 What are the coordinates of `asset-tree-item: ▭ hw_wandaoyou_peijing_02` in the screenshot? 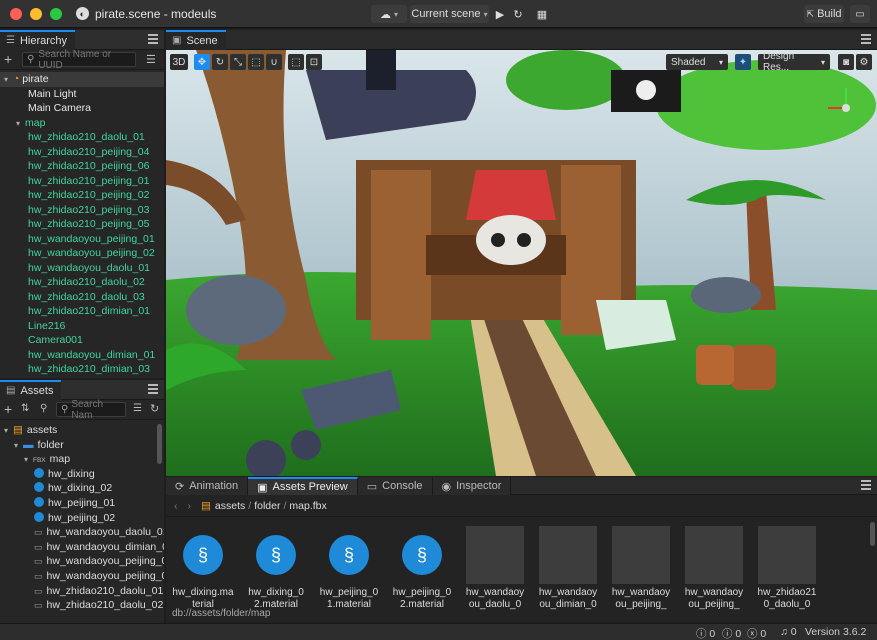 It's located at (82, 576).